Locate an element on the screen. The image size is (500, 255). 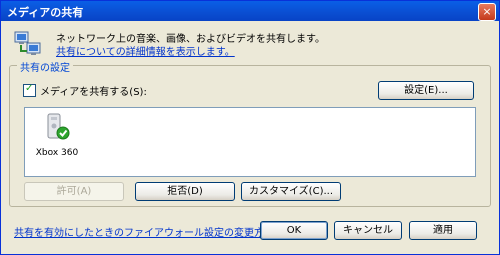
share-media-label: メディアを共有する(S): is located at coordinates (93, 92).